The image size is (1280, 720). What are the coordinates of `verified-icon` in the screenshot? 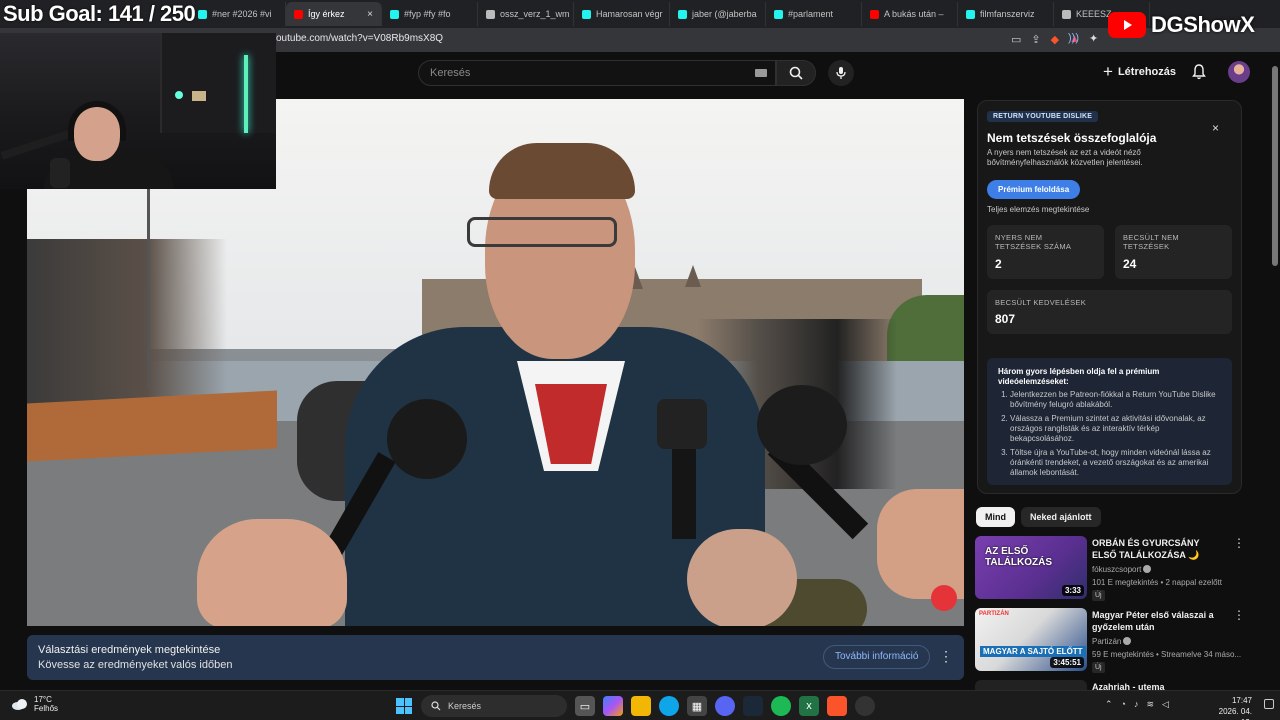 It's located at (1147, 569).